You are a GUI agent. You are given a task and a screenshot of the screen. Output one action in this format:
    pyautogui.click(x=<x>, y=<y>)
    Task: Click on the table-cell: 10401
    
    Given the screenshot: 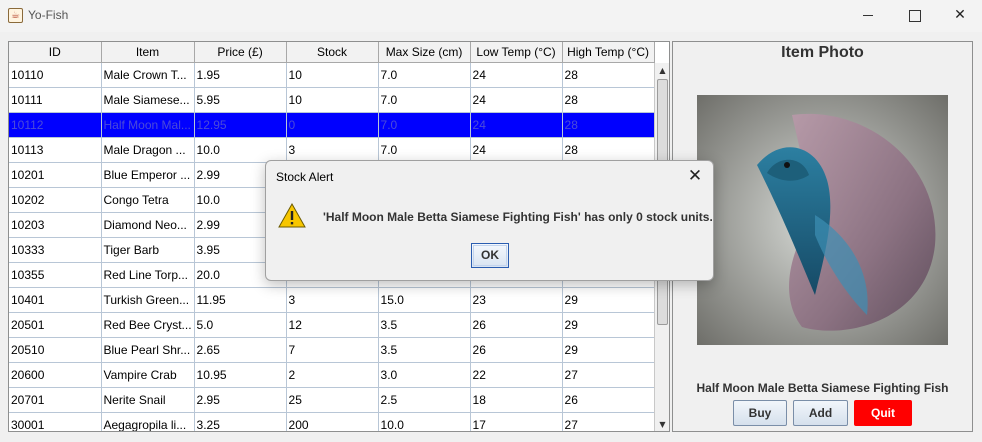 What is the action you would take?
    pyautogui.click(x=55, y=300)
    